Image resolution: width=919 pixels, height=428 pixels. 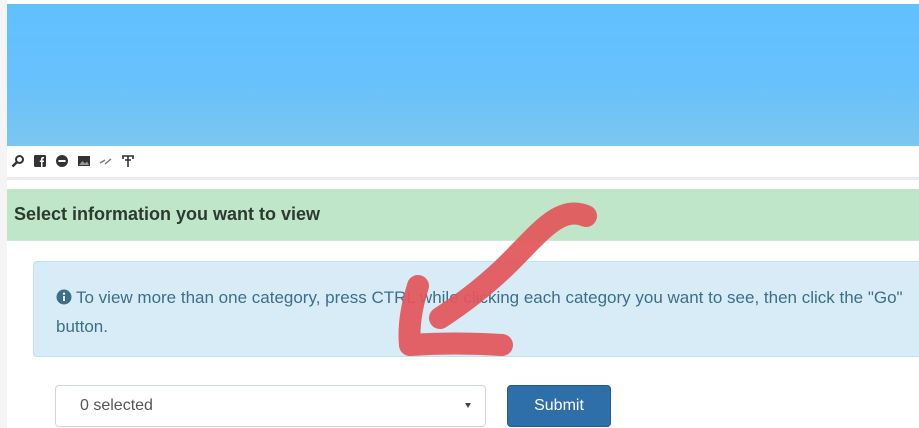 I want to click on divider, so click(x=463, y=178).